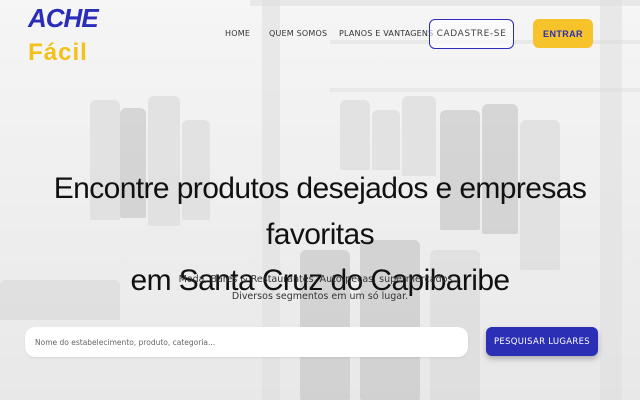 The height and width of the screenshot is (400, 640). What do you see at coordinates (542, 341) in the screenshot?
I see `search-button: PESQUISAR LUGARES` at bounding box center [542, 341].